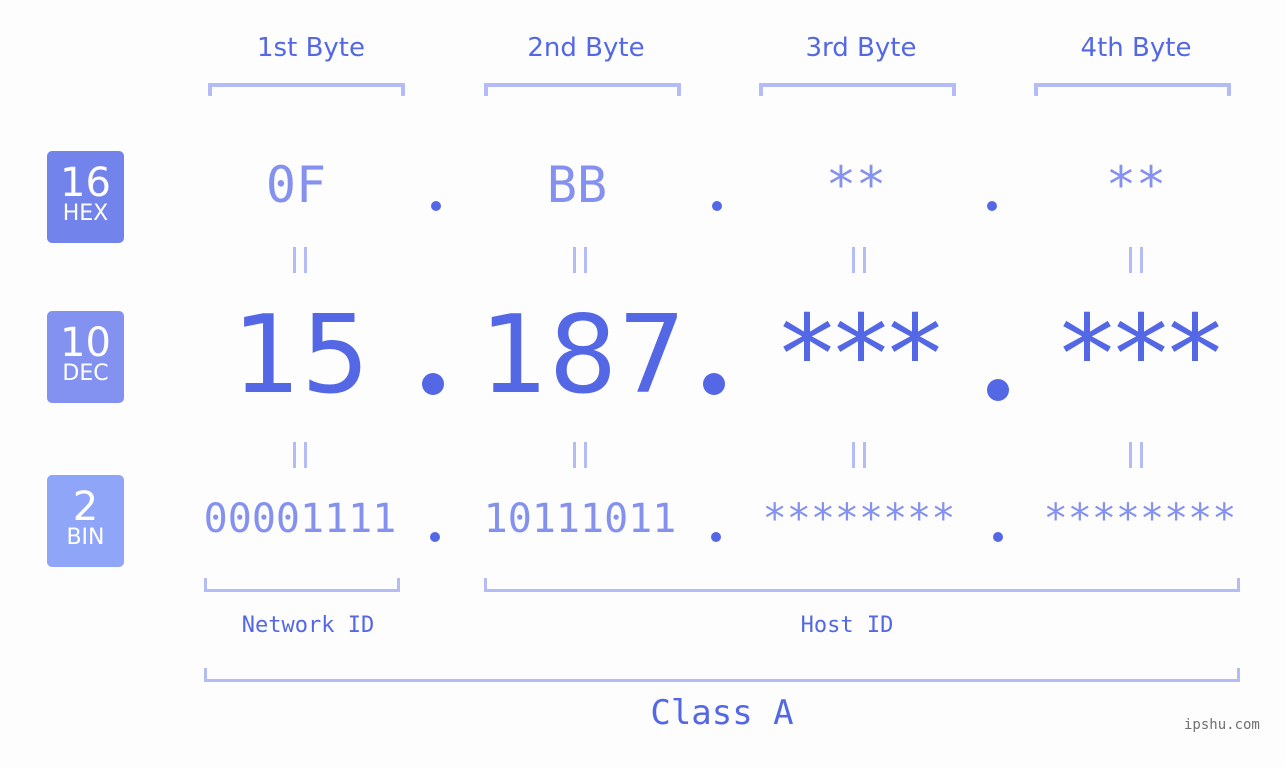 The height and width of the screenshot is (767, 1285). Describe the element at coordinates (861, 48) in the screenshot. I see `byte-label-3: 3rd Byte` at that location.